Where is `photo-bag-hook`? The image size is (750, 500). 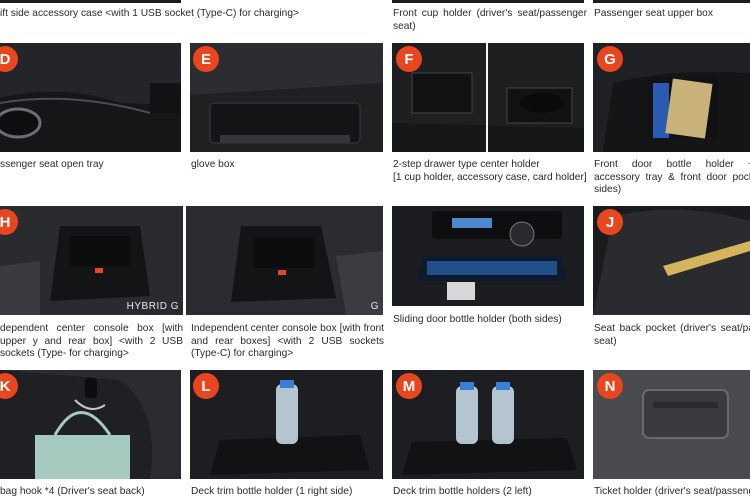
photo-bag-hook is located at coordinates (90, 424).